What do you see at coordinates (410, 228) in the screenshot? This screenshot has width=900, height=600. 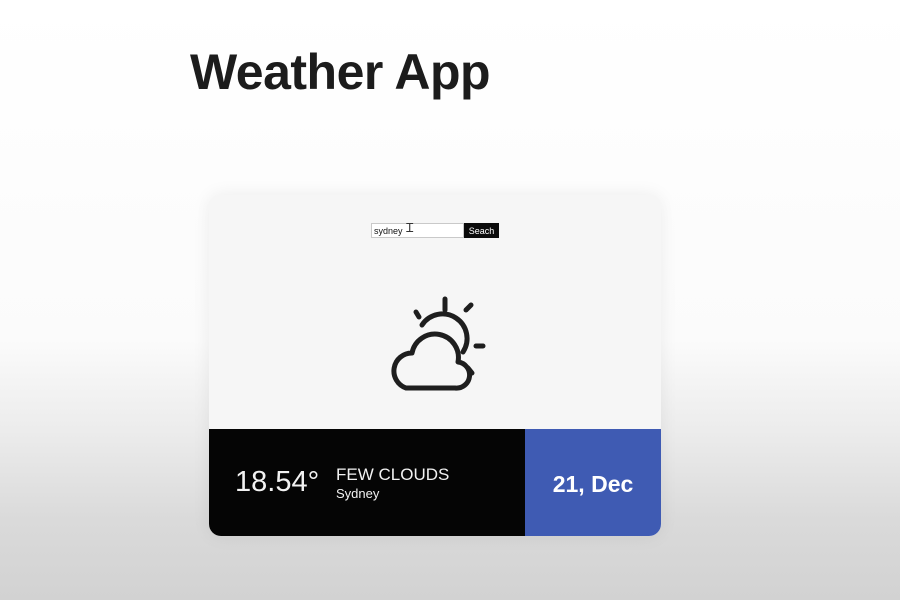 I see `text-cursor-icon: Ꮖ` at bounding box center [410, 228].